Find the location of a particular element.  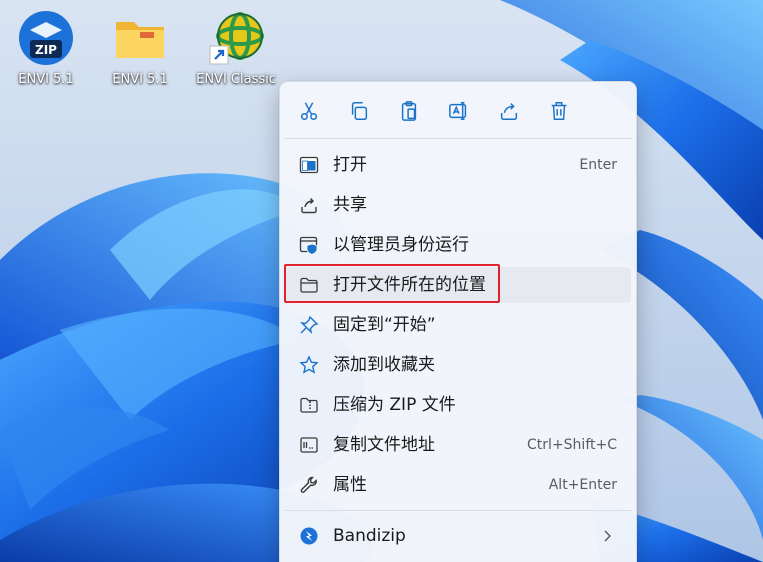

menu-item-label: 共享 is located at coordinates (350, 205).